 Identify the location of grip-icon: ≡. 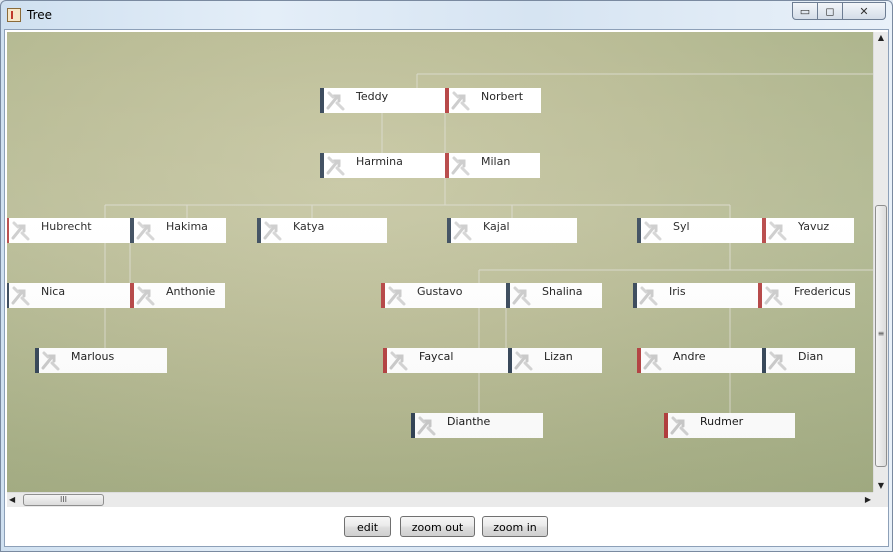
(881, 333).